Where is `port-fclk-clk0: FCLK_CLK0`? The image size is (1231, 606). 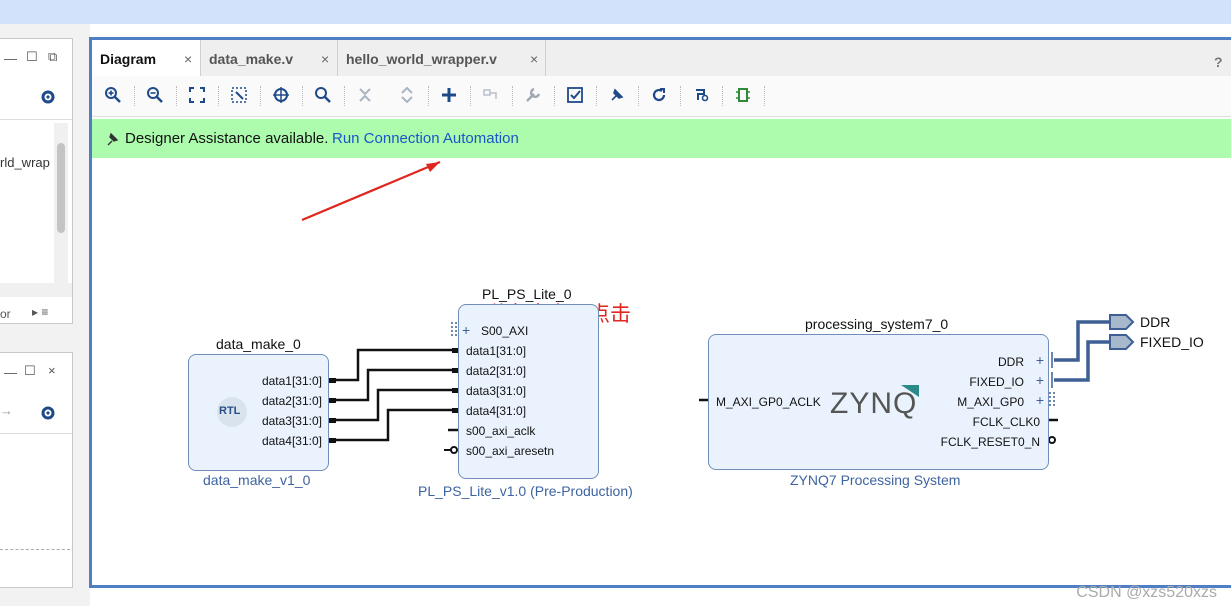
port-fclk-clk0: FCLK_CLK0 is located at coordinates (1006, 422).